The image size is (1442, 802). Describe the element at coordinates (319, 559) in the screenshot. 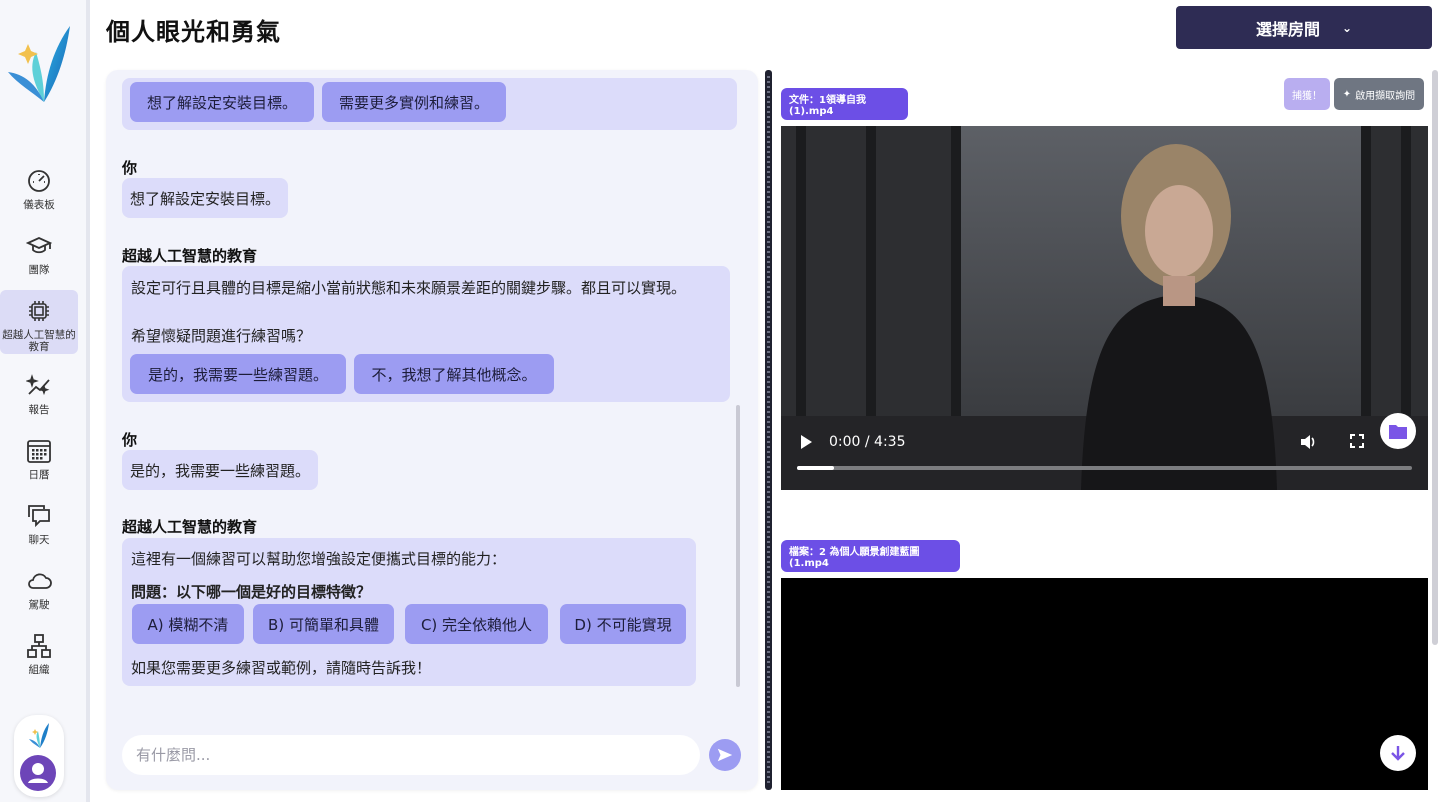

I see `assistant-message-text: 這裡有一個練習可以幫助您增強設定便攜式目標的能力：` at that location.